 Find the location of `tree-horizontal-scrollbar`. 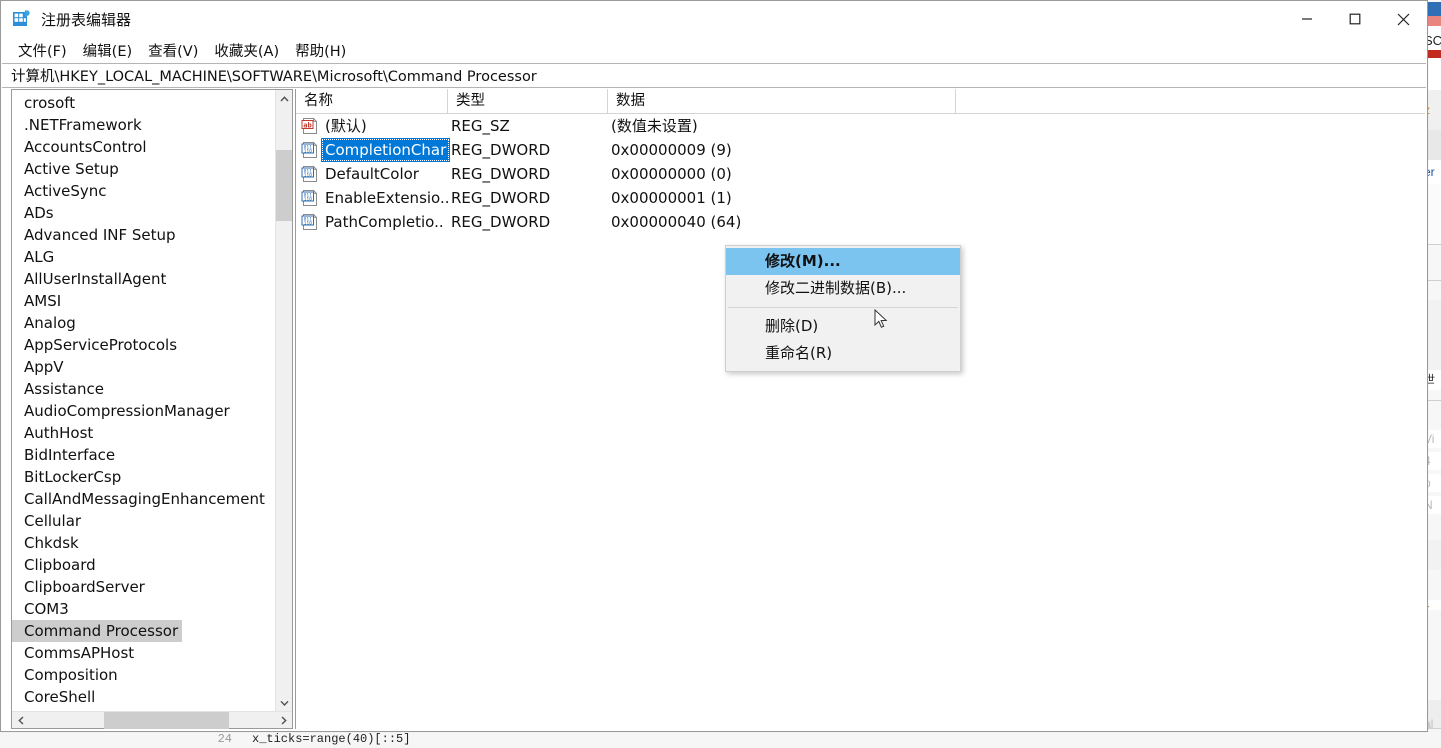

tree-horizontal-scrollbar is located at coordinates (152, 720).